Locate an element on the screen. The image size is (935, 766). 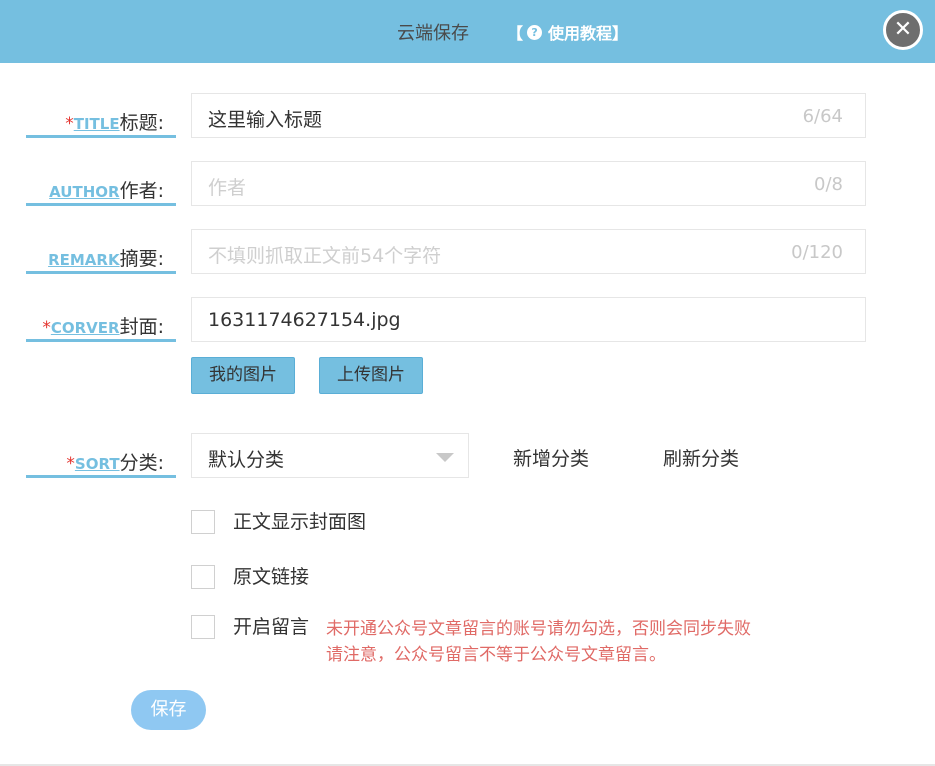
option-enable-comments: 开启留言 is located at coordinates (250, 627).